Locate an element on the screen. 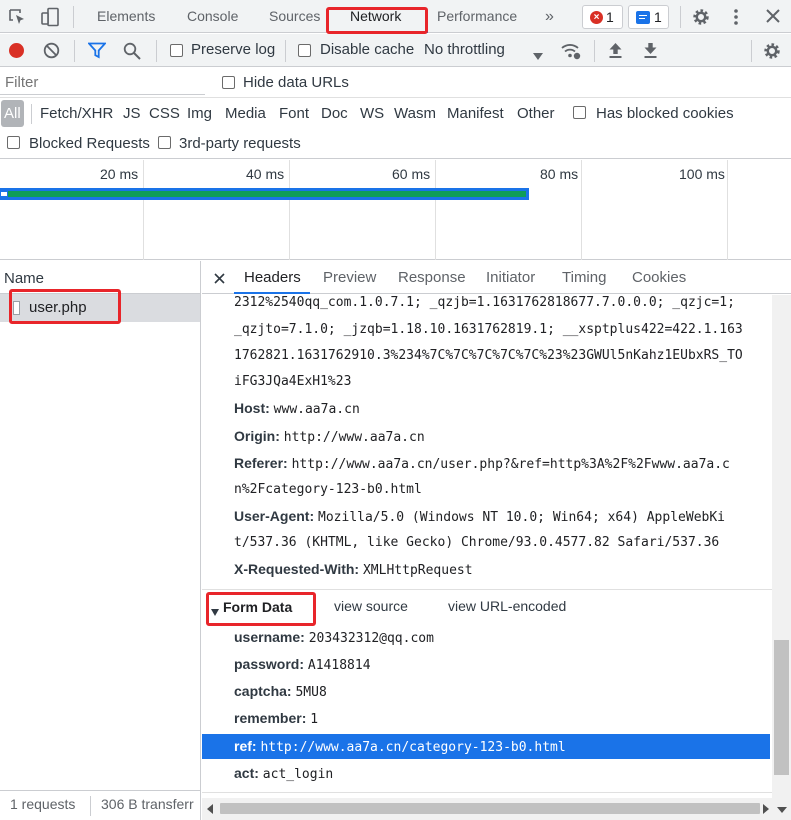  form-field-username: username: 203432312@qq.com is located at coordinates (334, 637).